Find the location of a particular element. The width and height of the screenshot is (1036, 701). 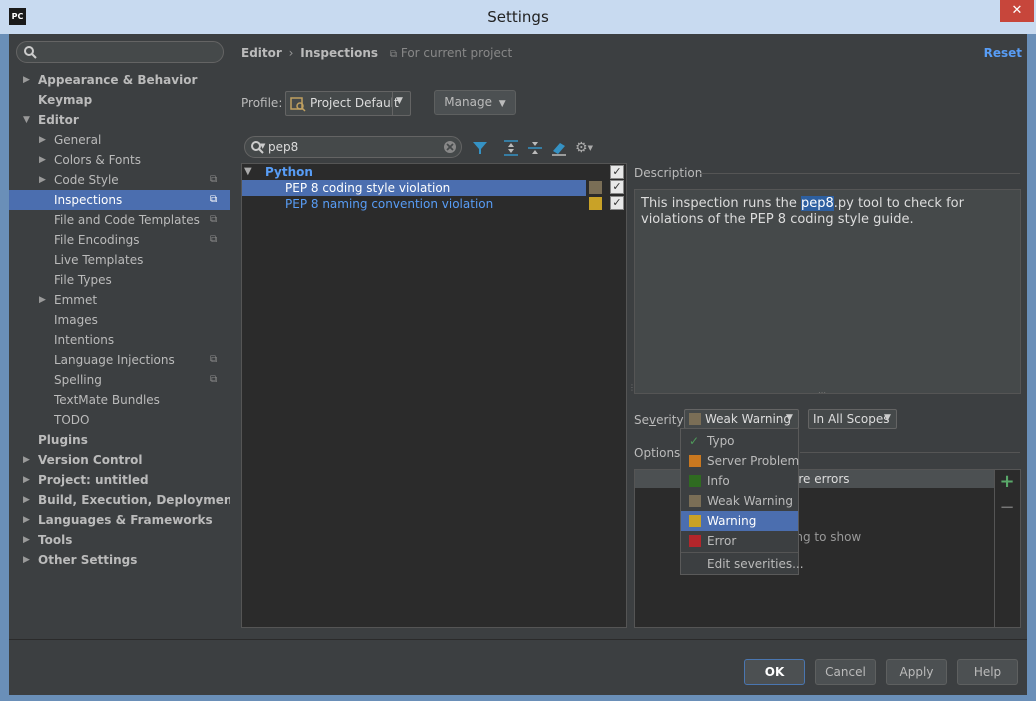

description-text-start: This inspection runs the is located at coordinates (721, 203).